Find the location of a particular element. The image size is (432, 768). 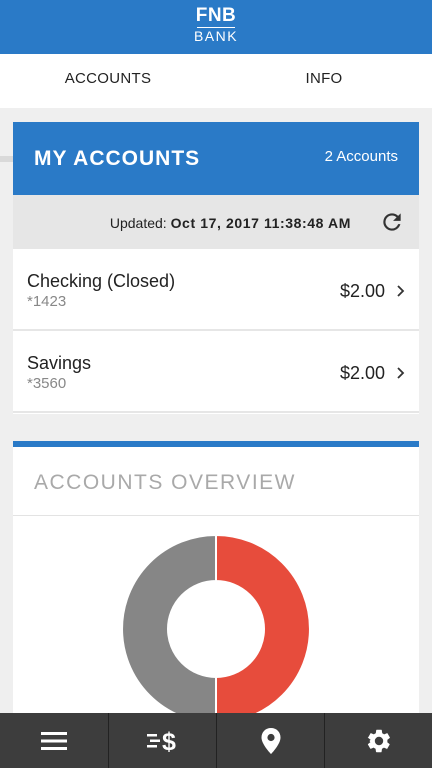

account-number: *3560 is located at coordinates (47, 383).